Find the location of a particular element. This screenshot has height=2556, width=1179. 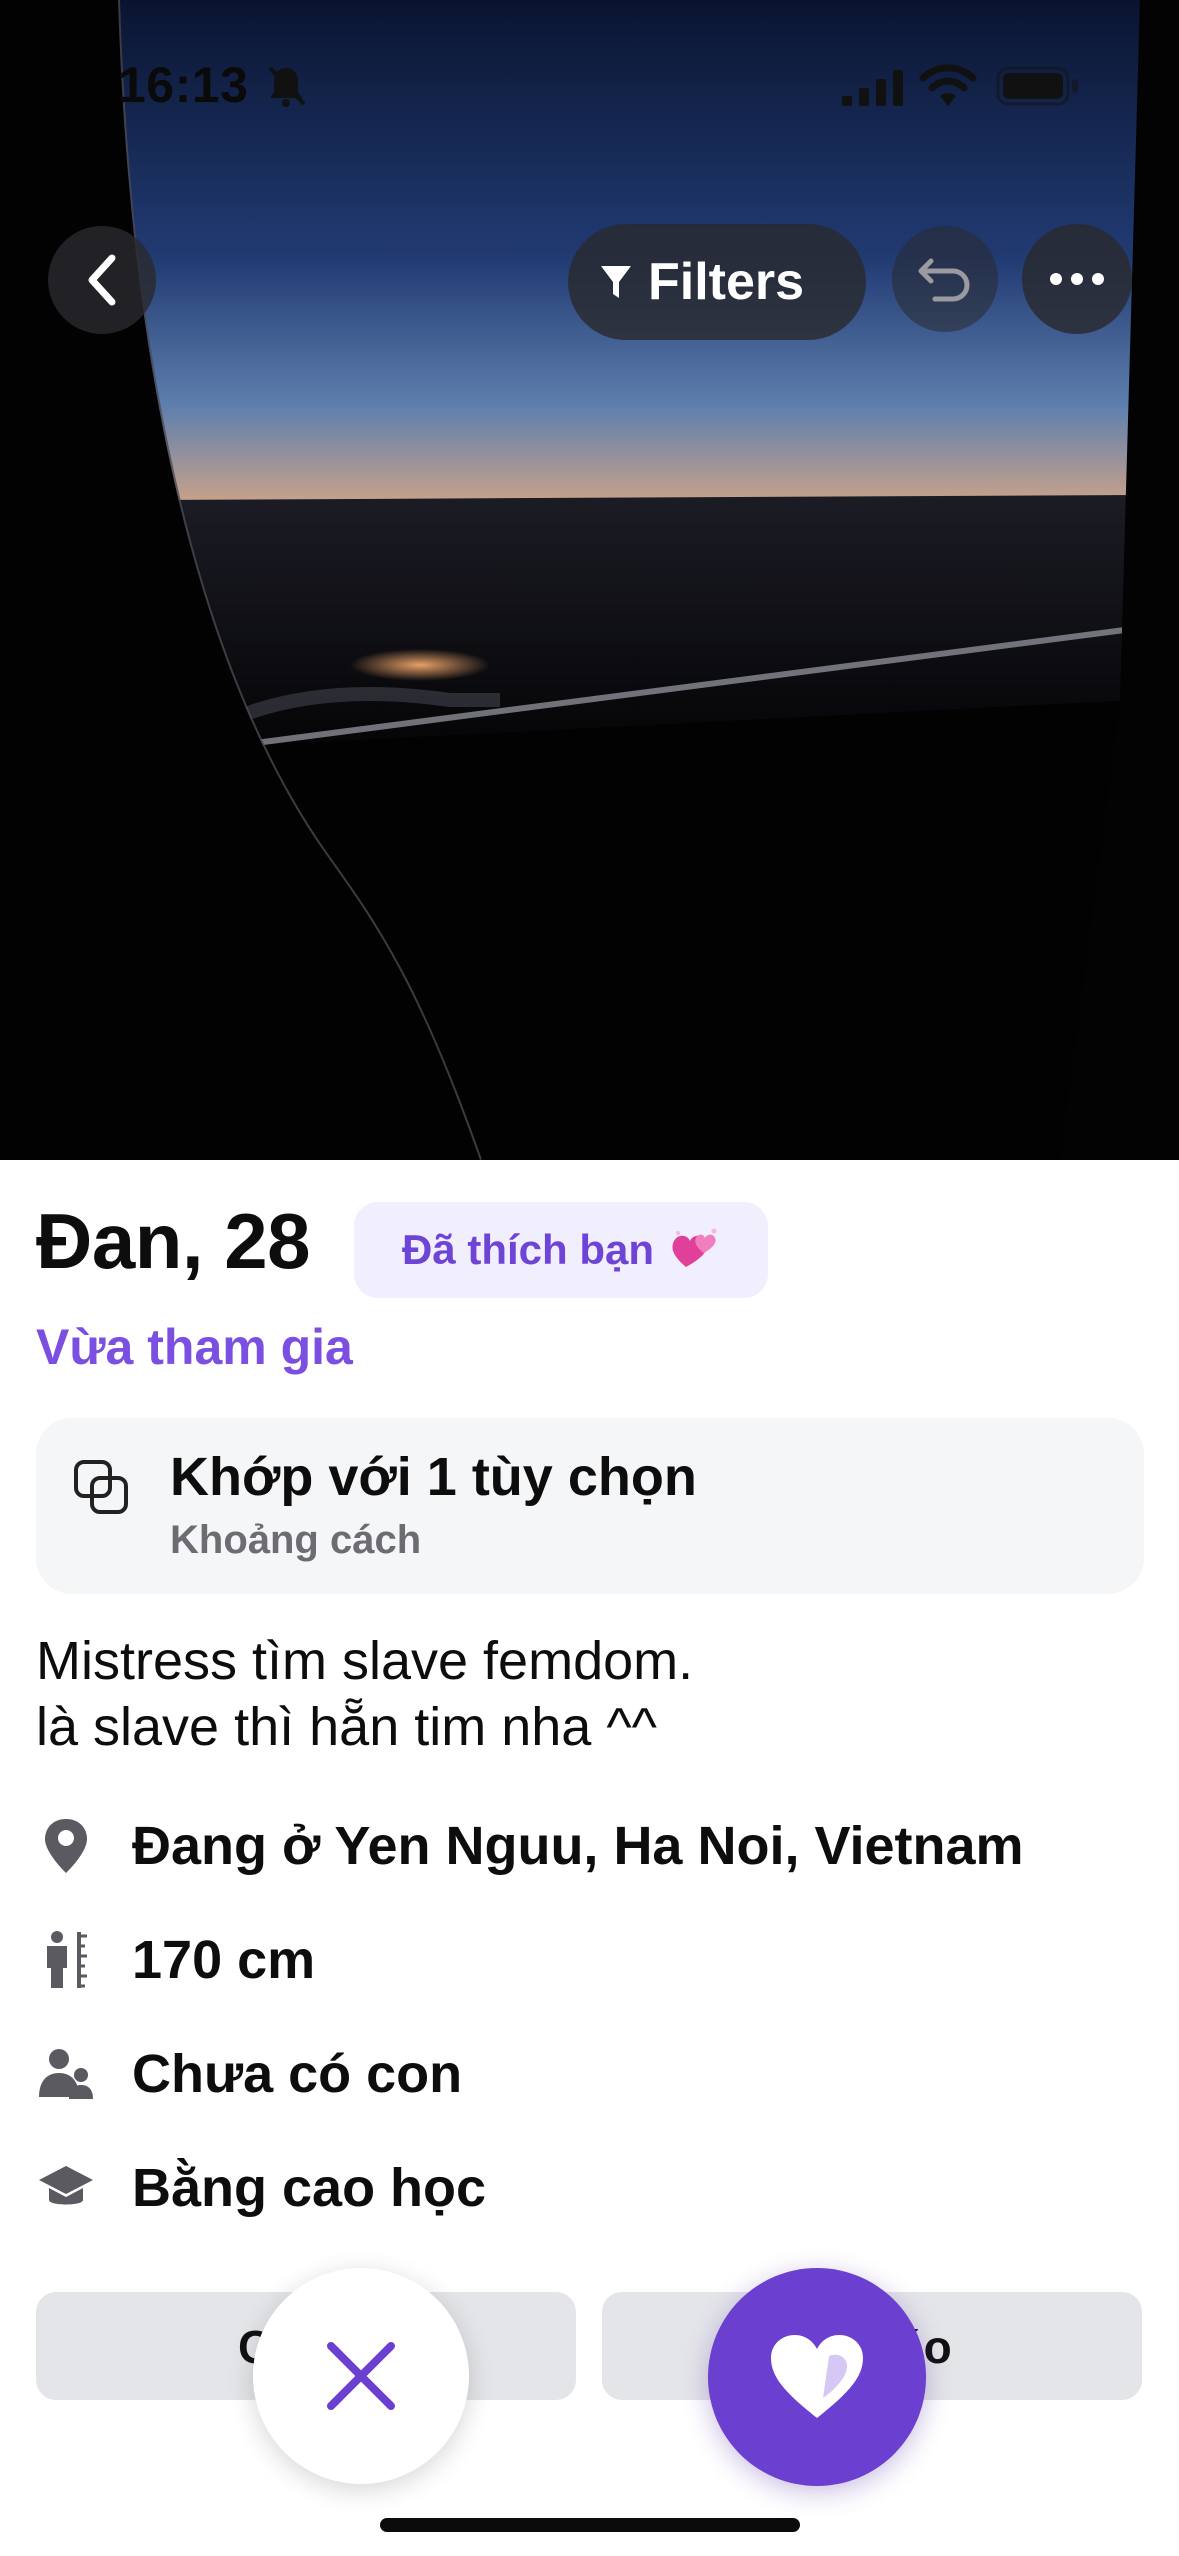

close-x-icon is located at coordinates (361, 2376).